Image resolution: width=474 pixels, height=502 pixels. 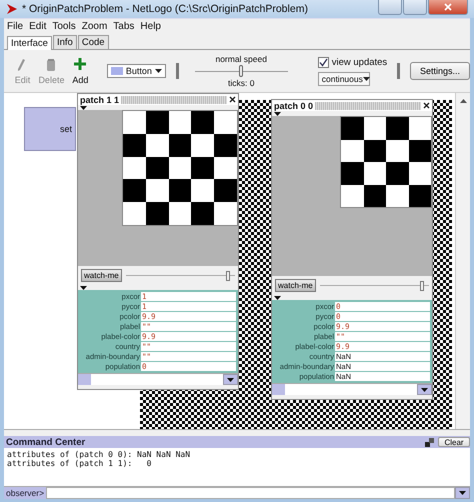 I want to click on maximize-button, so click(x=415, y=7).